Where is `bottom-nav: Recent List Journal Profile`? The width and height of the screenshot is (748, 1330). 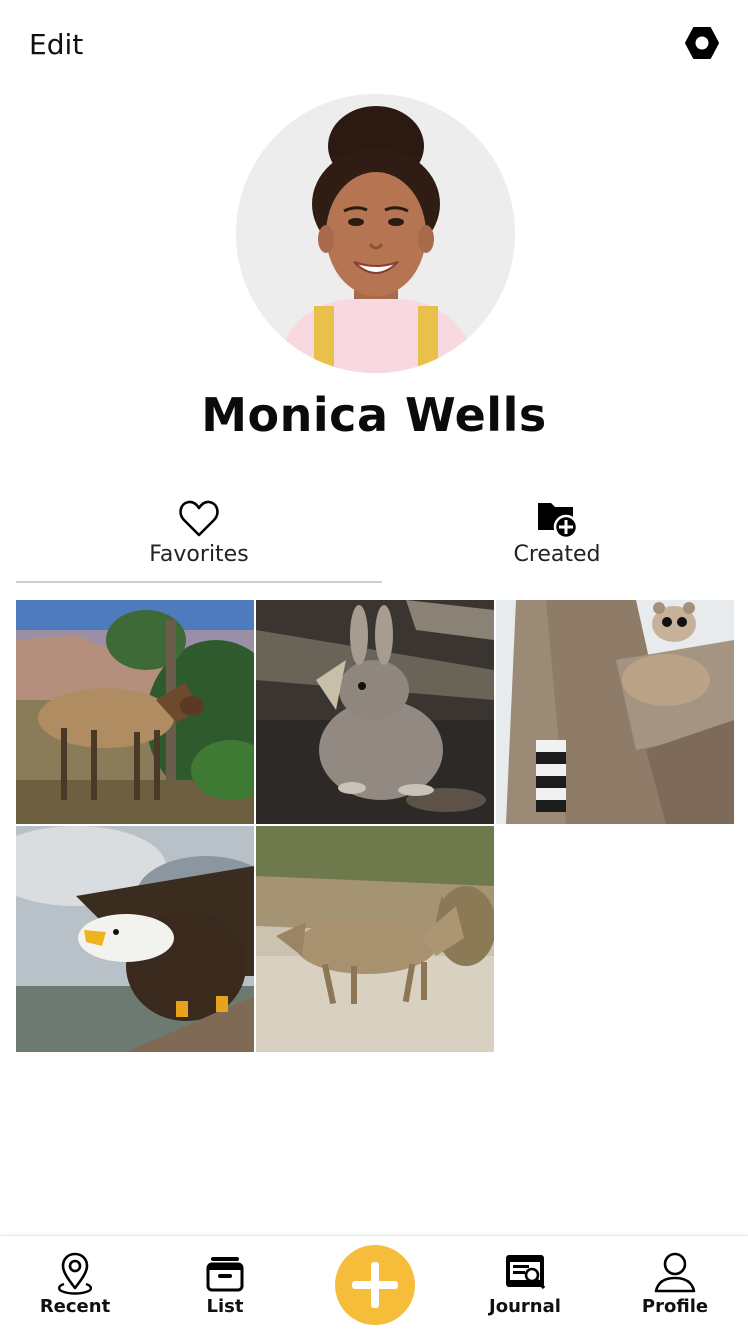 bottom-nav: Recent List Journal Profile is located at coordinates (374, 1282).